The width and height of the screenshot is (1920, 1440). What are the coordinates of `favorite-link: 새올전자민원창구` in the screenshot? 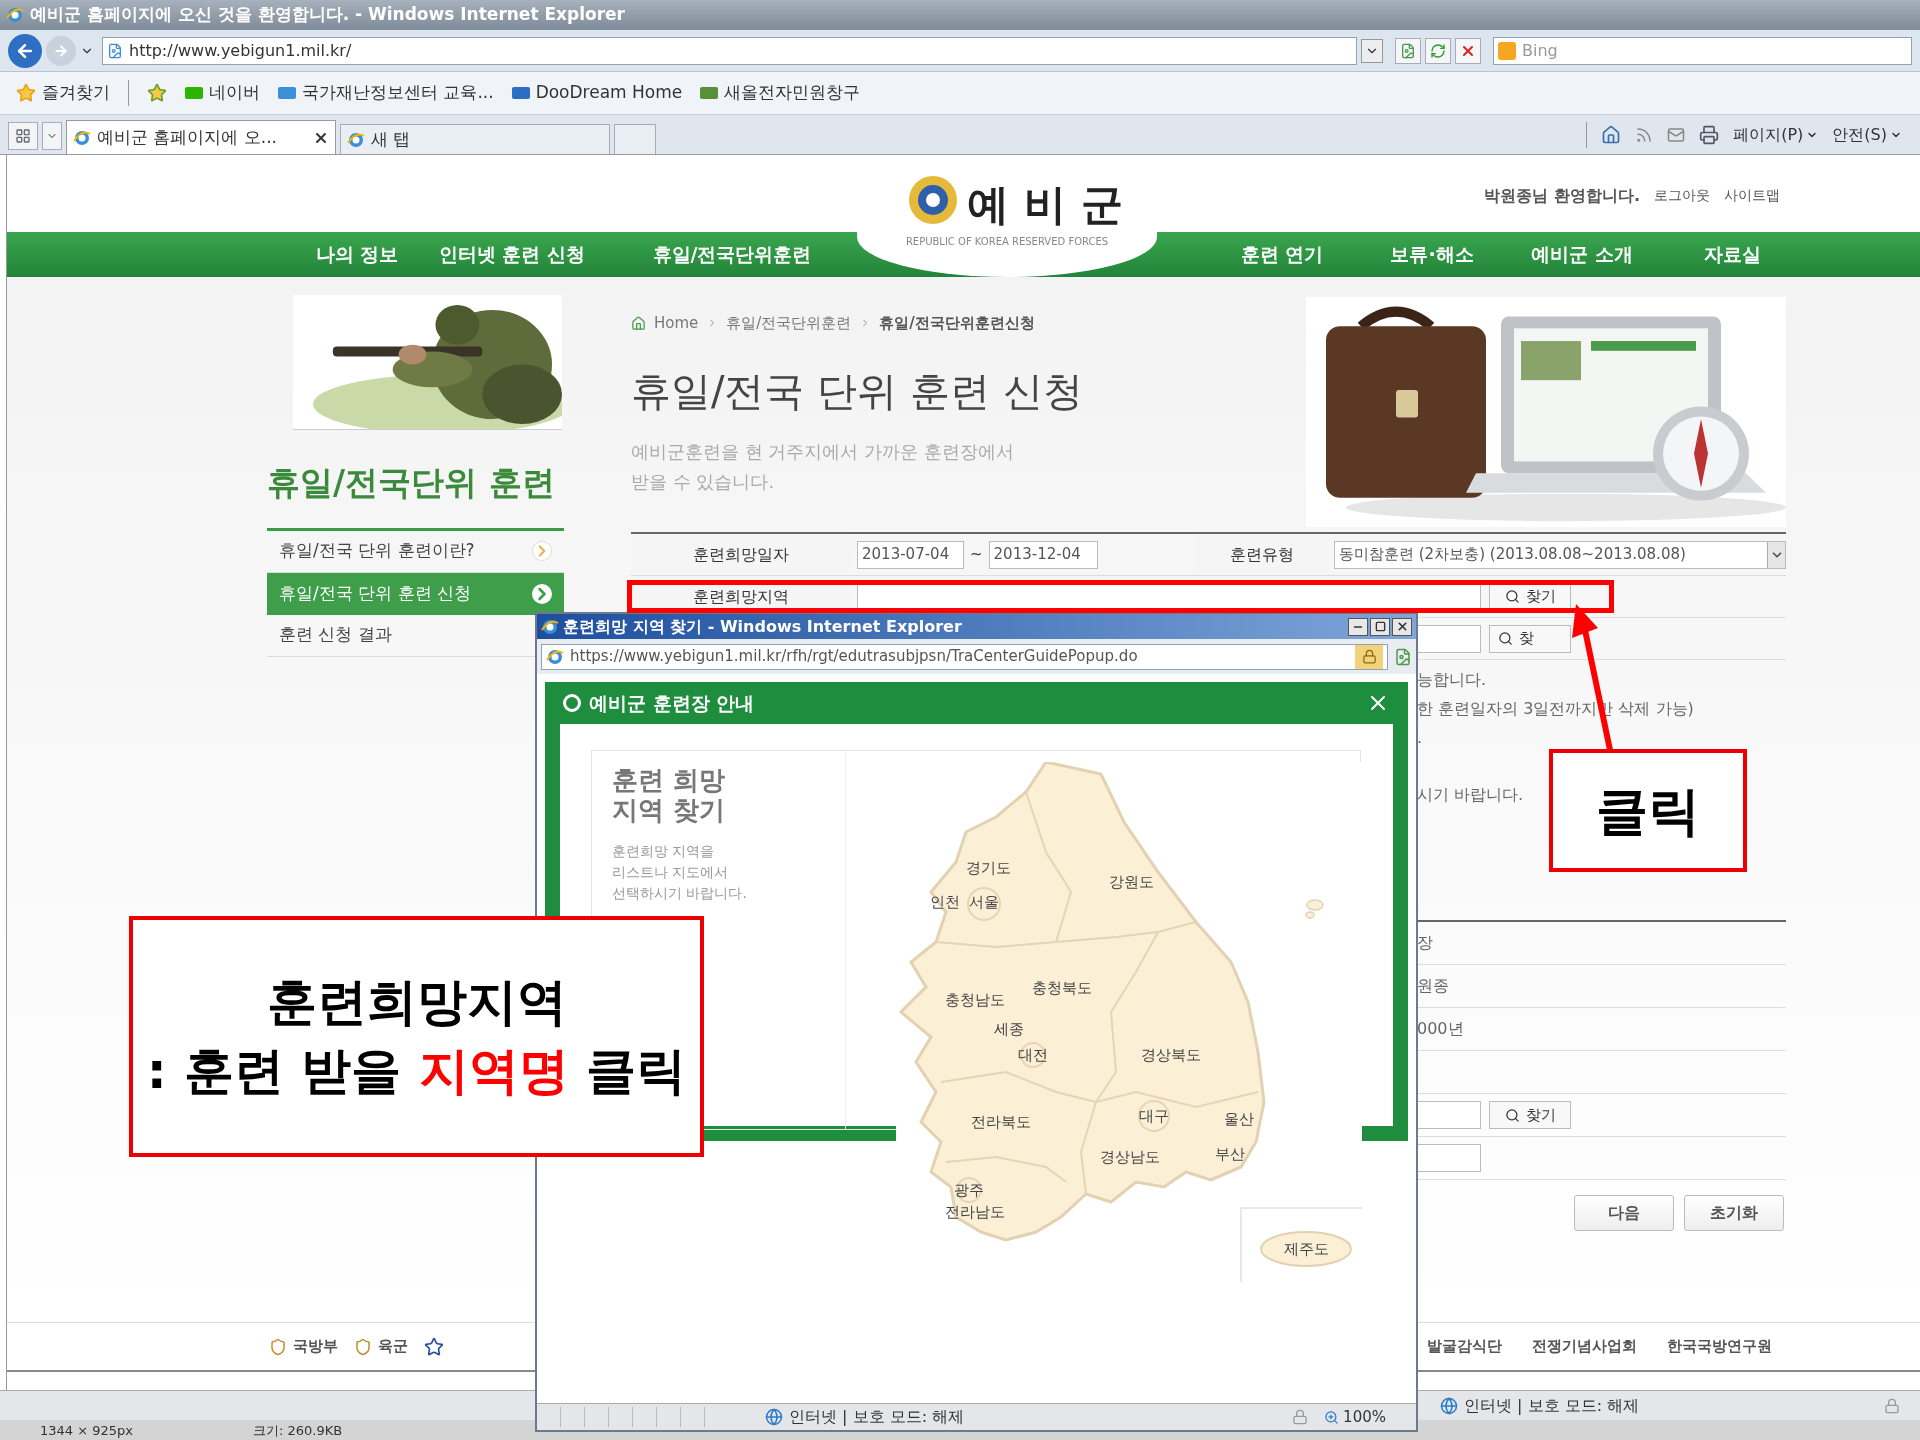 It's located at (780, 93).